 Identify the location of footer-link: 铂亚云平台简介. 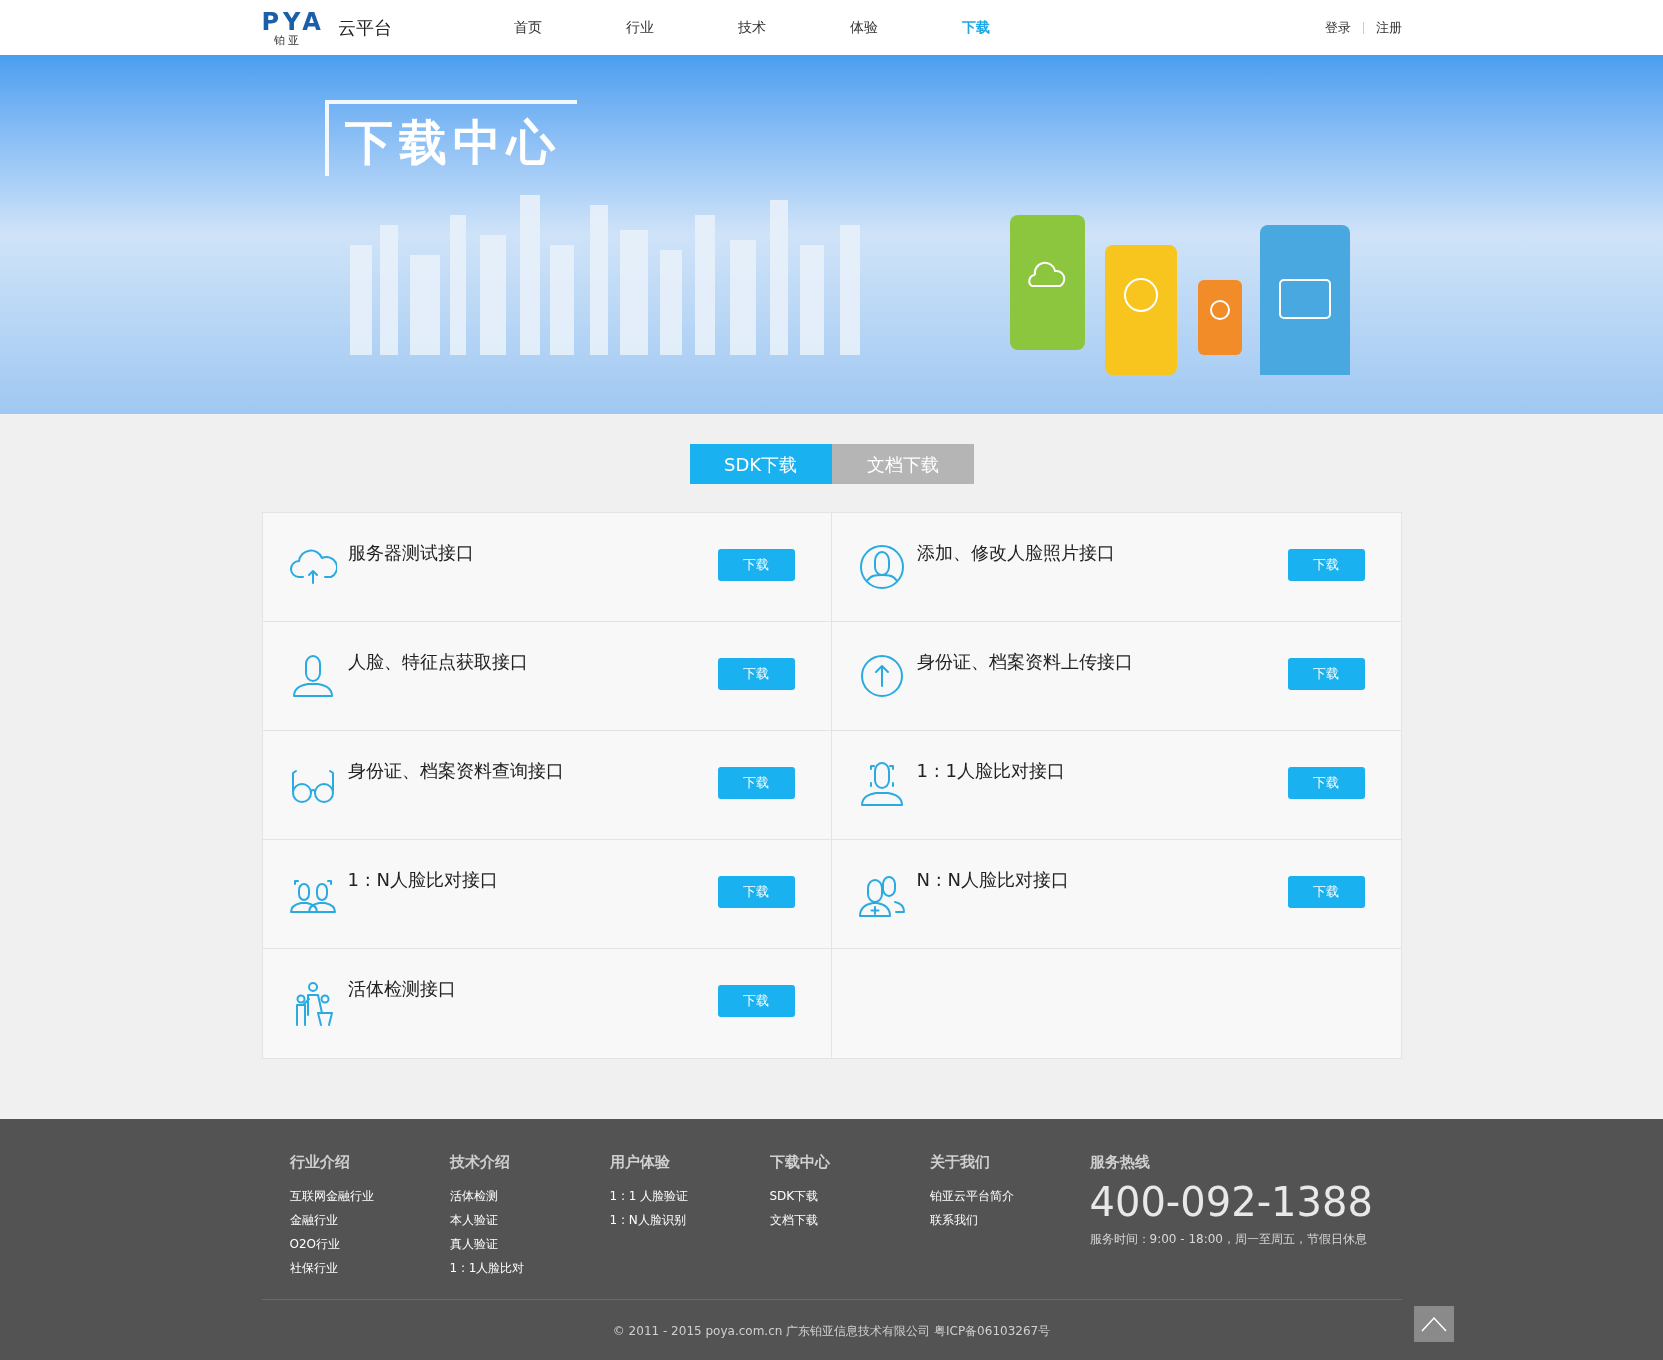
(1009, 1195).